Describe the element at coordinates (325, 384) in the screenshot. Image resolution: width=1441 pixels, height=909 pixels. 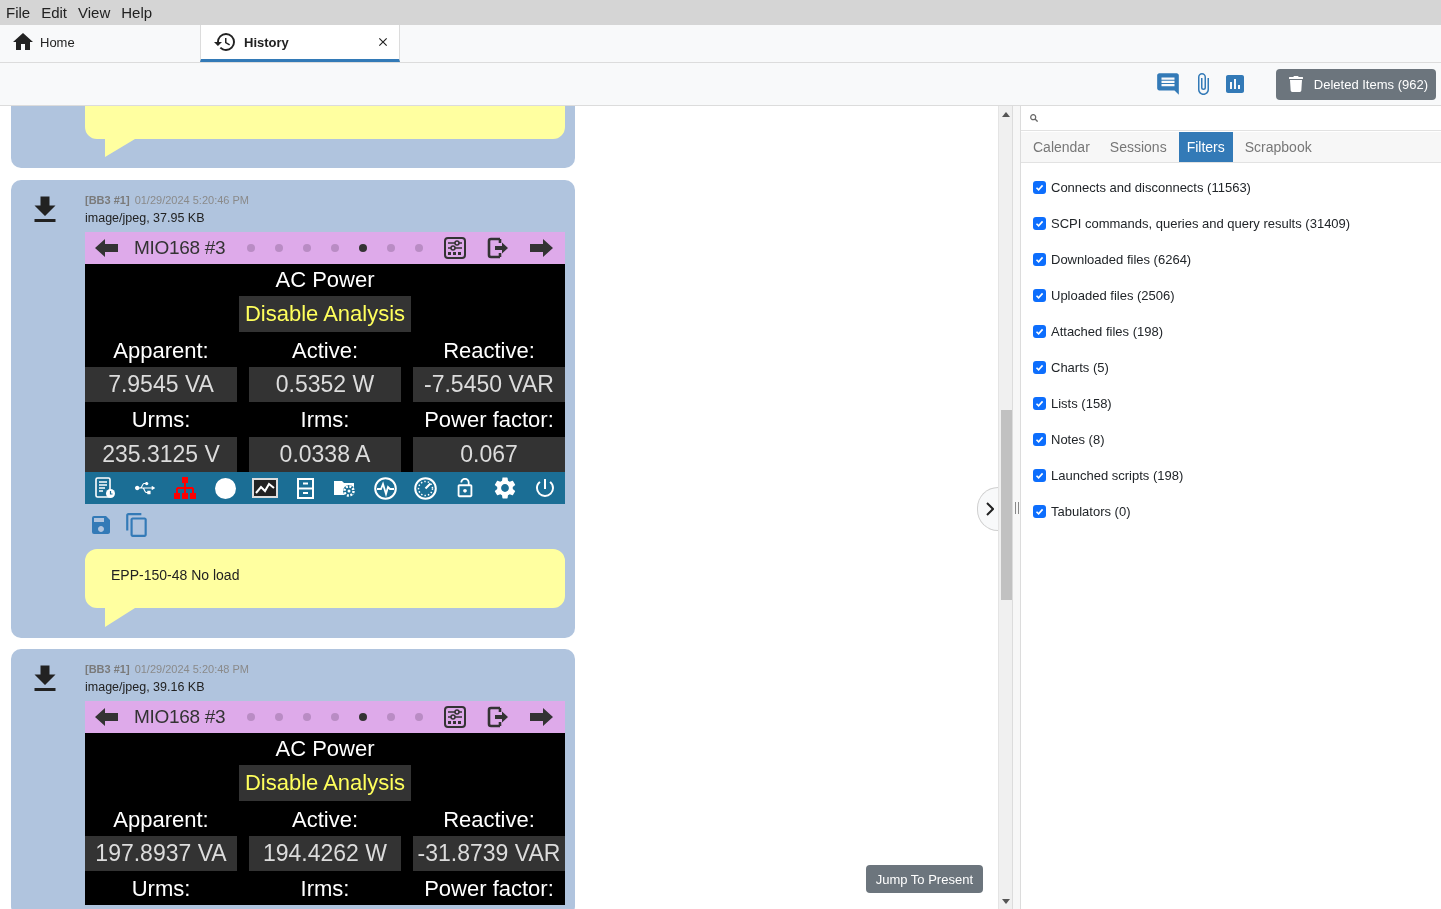
I see `metric-value: 0.5352 W` at that location.